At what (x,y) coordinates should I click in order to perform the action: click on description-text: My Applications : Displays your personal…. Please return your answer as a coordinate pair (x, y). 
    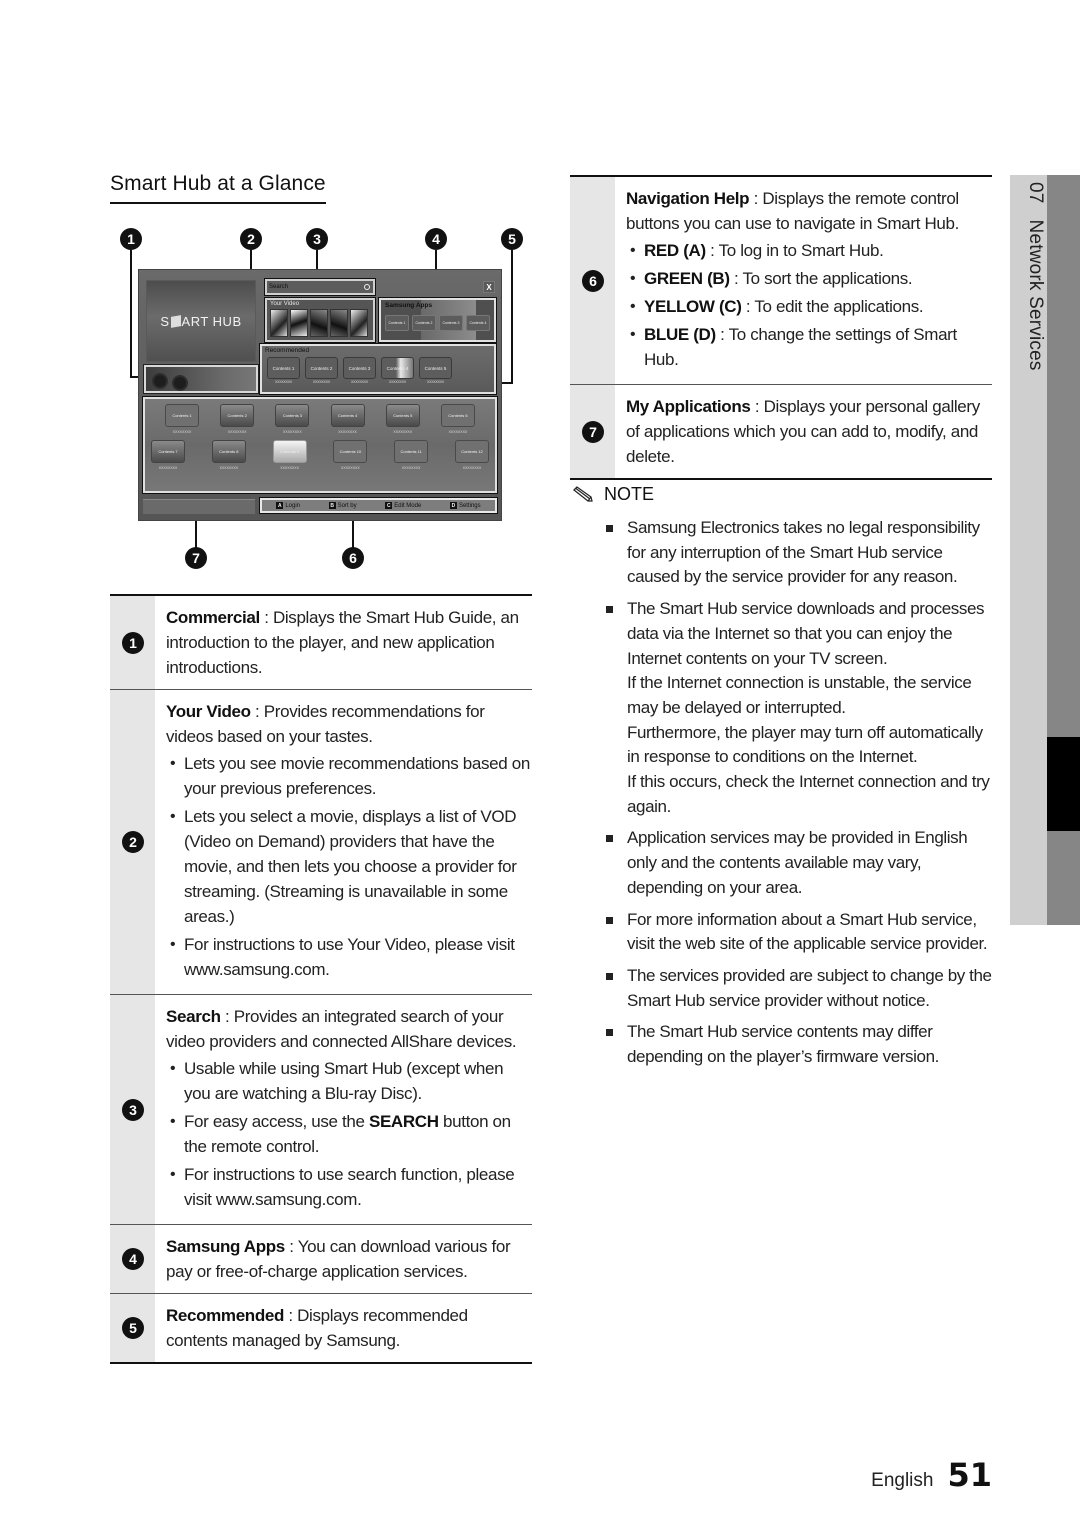
    Looking at the image, I should click on (809, 431).